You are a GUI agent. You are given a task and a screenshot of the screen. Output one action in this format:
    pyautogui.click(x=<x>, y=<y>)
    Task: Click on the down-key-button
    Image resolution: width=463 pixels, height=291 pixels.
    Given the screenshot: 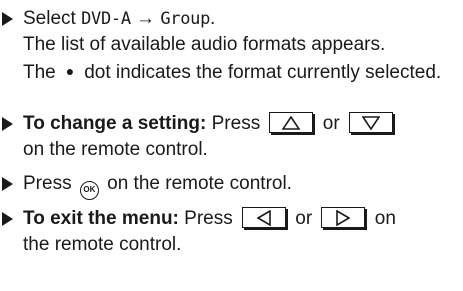 What is the action you would take?
    pyautogui.click(x=370, y=122)
    